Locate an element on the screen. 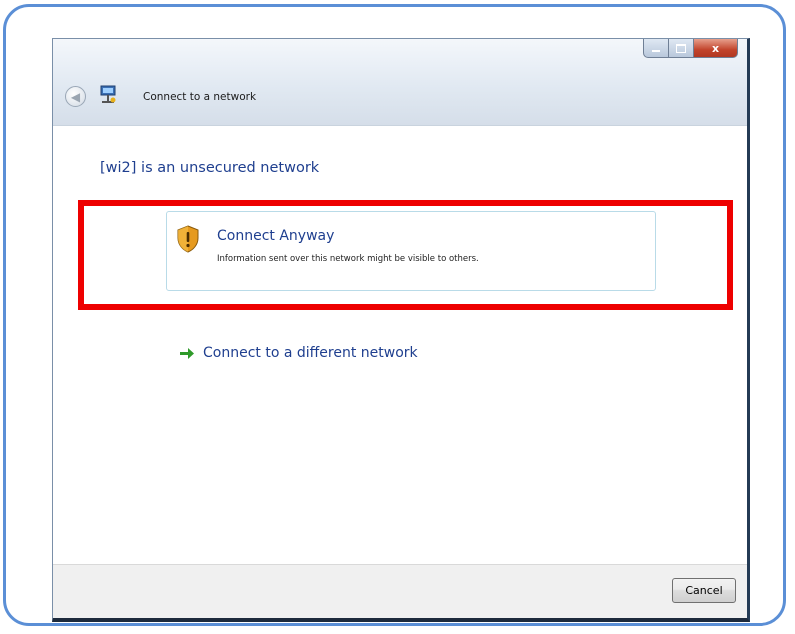 Image resolution: width=795 pixels, height=634 pixels. close-icon: x is located at coordinates (715, 48).